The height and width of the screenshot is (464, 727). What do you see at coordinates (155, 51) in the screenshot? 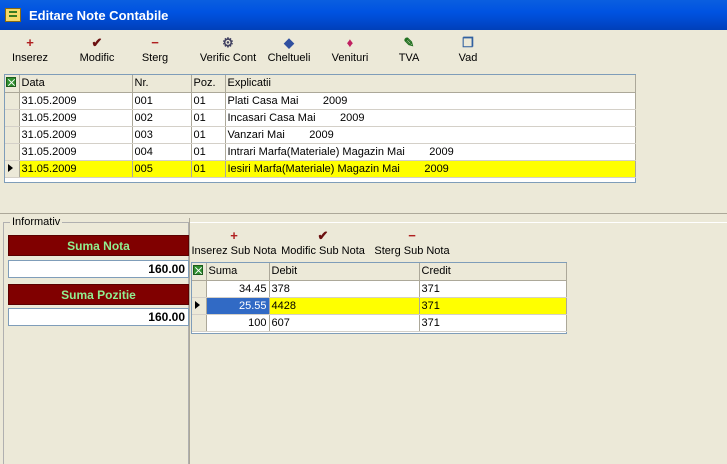
I see `sterg-button: − Sterg` at bounding box center [155, 51].